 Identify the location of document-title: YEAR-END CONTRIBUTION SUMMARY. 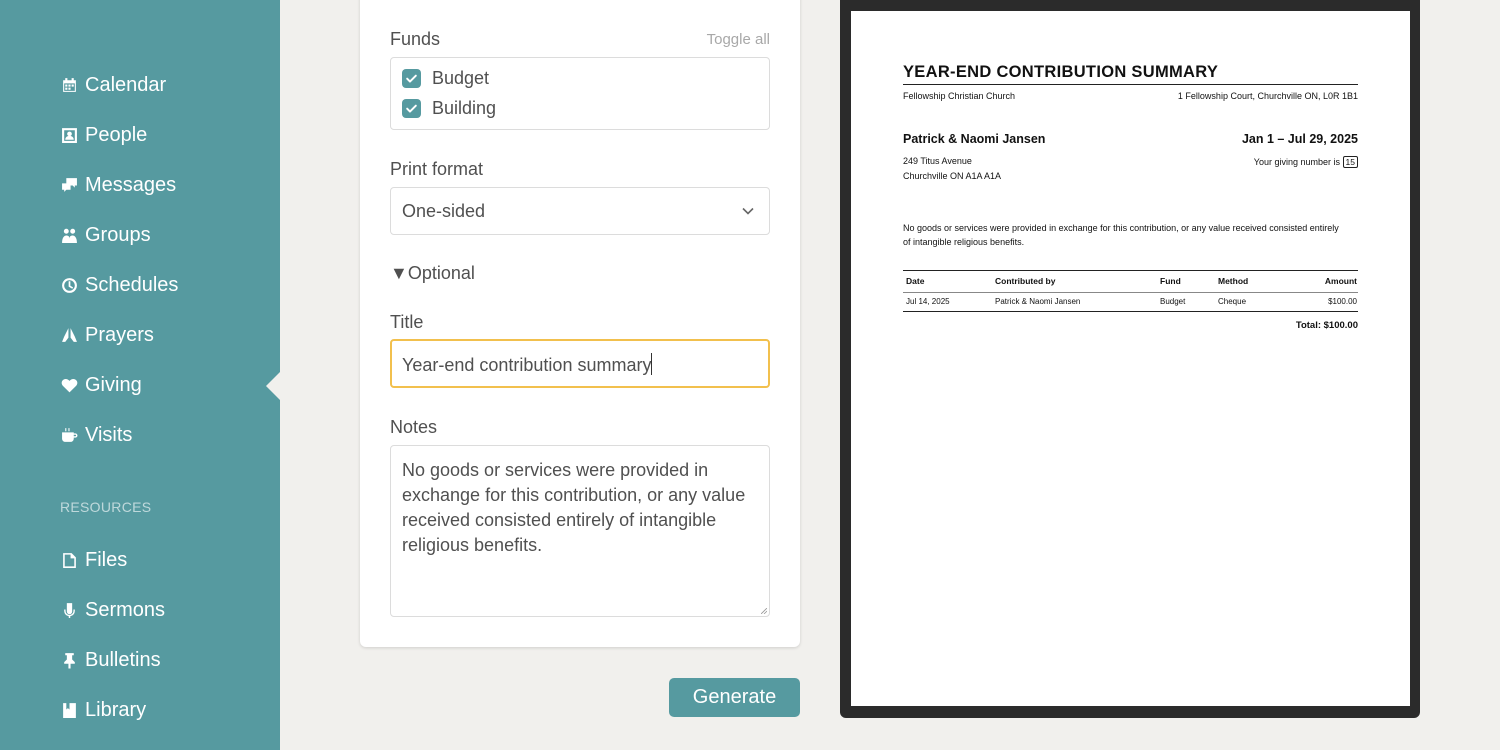
(1061, 72).